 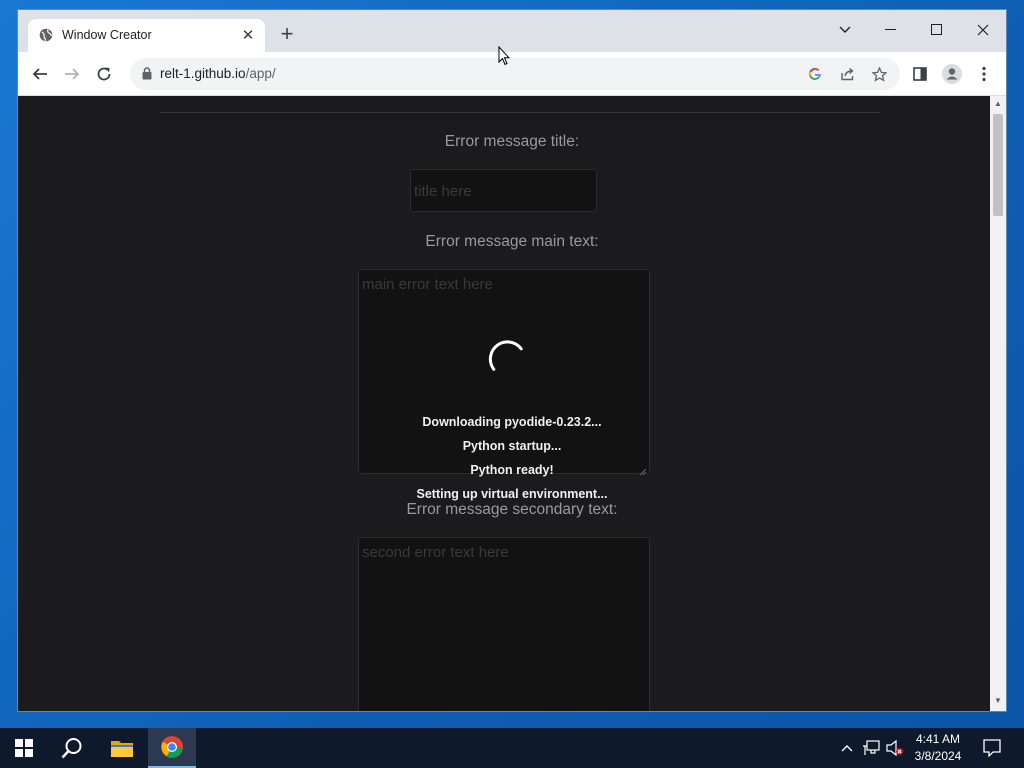 I want to click on tab-window-creator: Window Creator ✕, so click(x=146, y=35).